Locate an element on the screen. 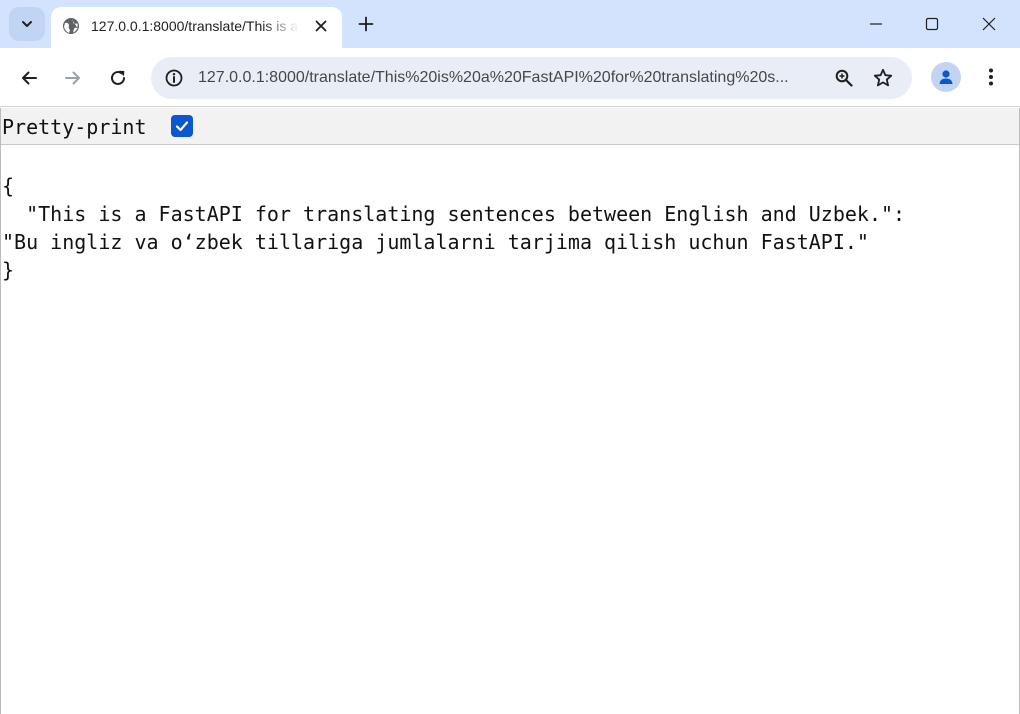  new-tab-button is located at coordinates (366, 24).